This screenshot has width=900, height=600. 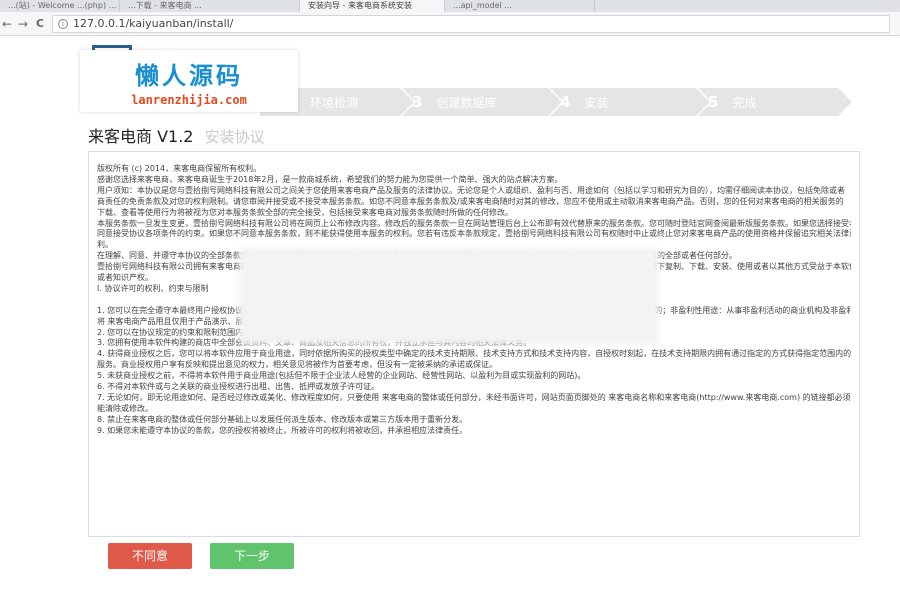 I want to click on license-line: 能清除或修改。, so click(x=125, y=408).